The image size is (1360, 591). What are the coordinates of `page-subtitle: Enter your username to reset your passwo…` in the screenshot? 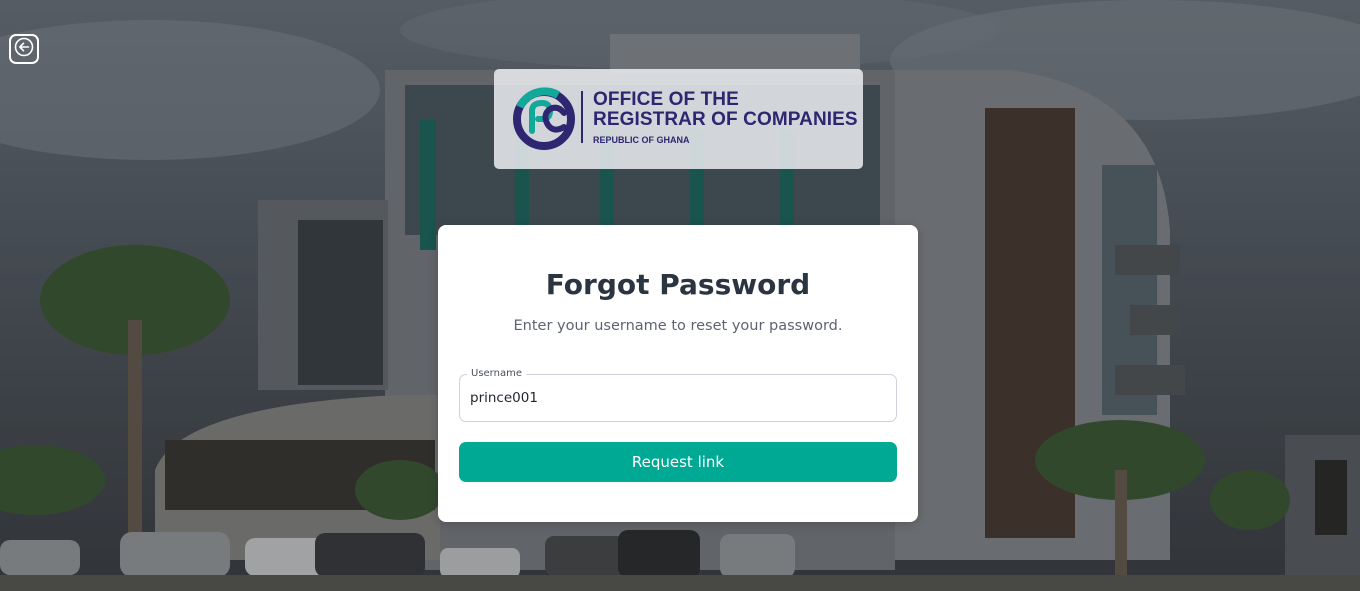 It's located at (678, 326).